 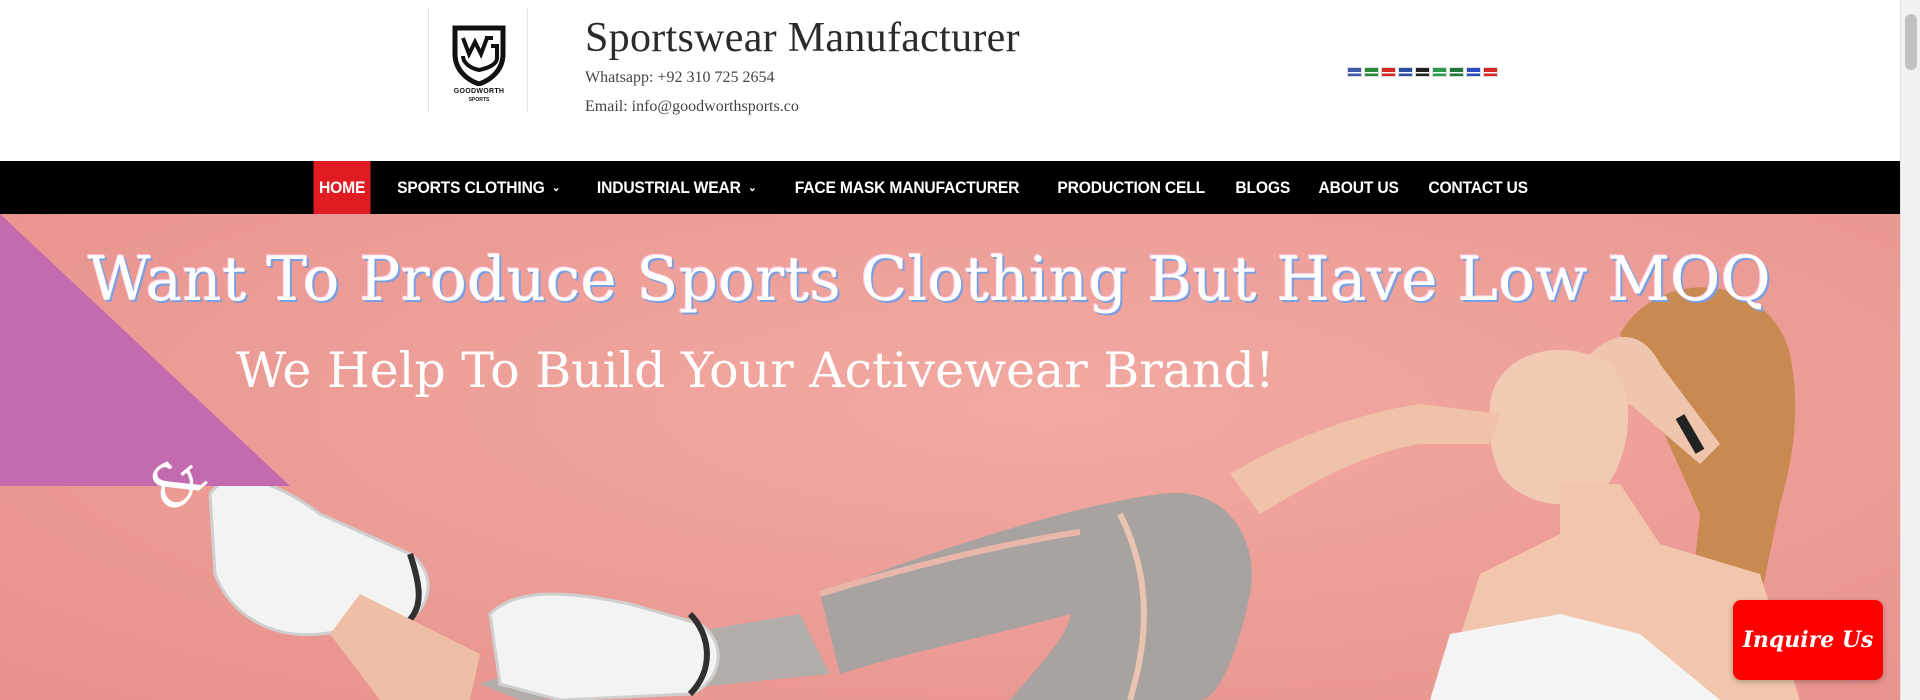 I want to click on nav-item-blogs: BLOGS, so click(x=1263, y=187).